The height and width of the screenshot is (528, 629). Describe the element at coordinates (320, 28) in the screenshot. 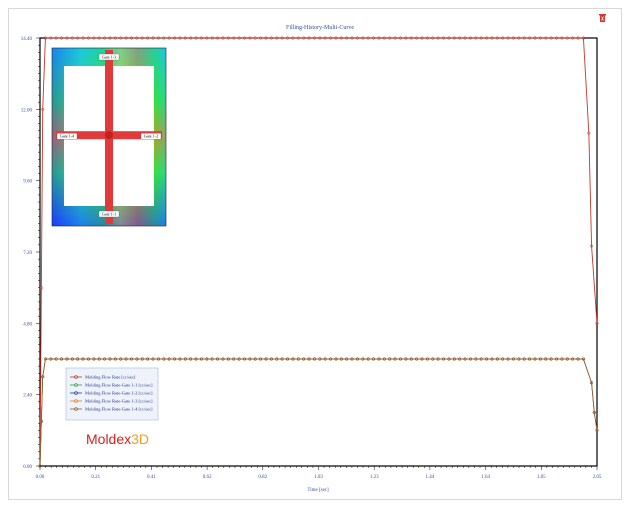

I see `chart-title: Filling-History-Multi-Curve` at that location.